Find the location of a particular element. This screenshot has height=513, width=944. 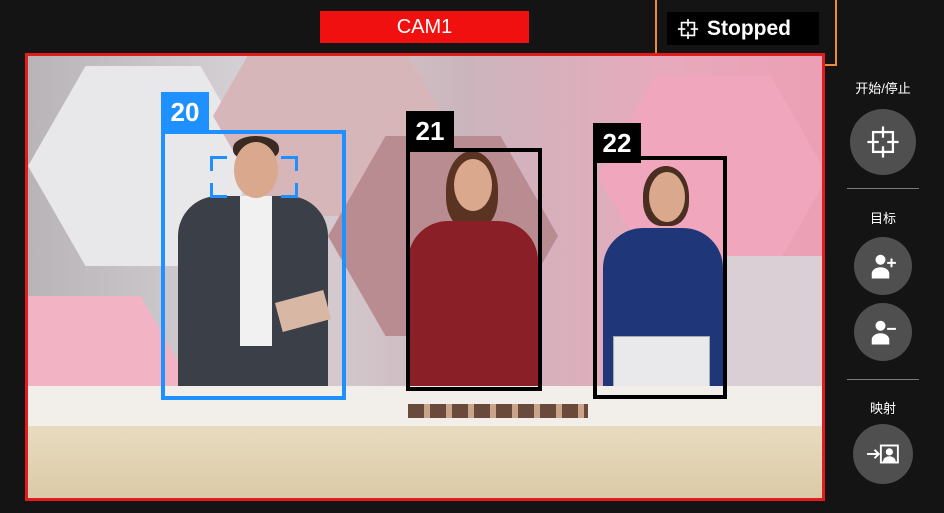

map-to-screen-icon is located at coordinates (883, 454).